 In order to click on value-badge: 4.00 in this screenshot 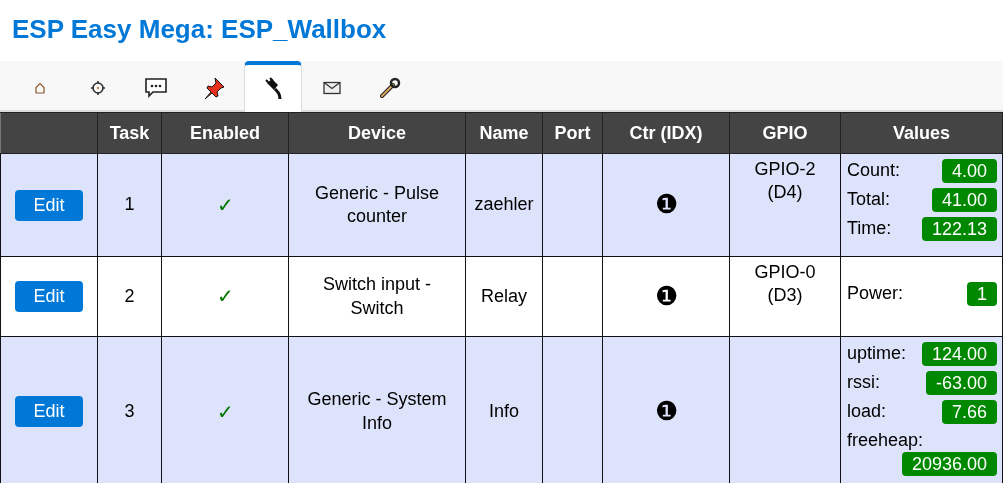, I will do `click(969, 171)`.